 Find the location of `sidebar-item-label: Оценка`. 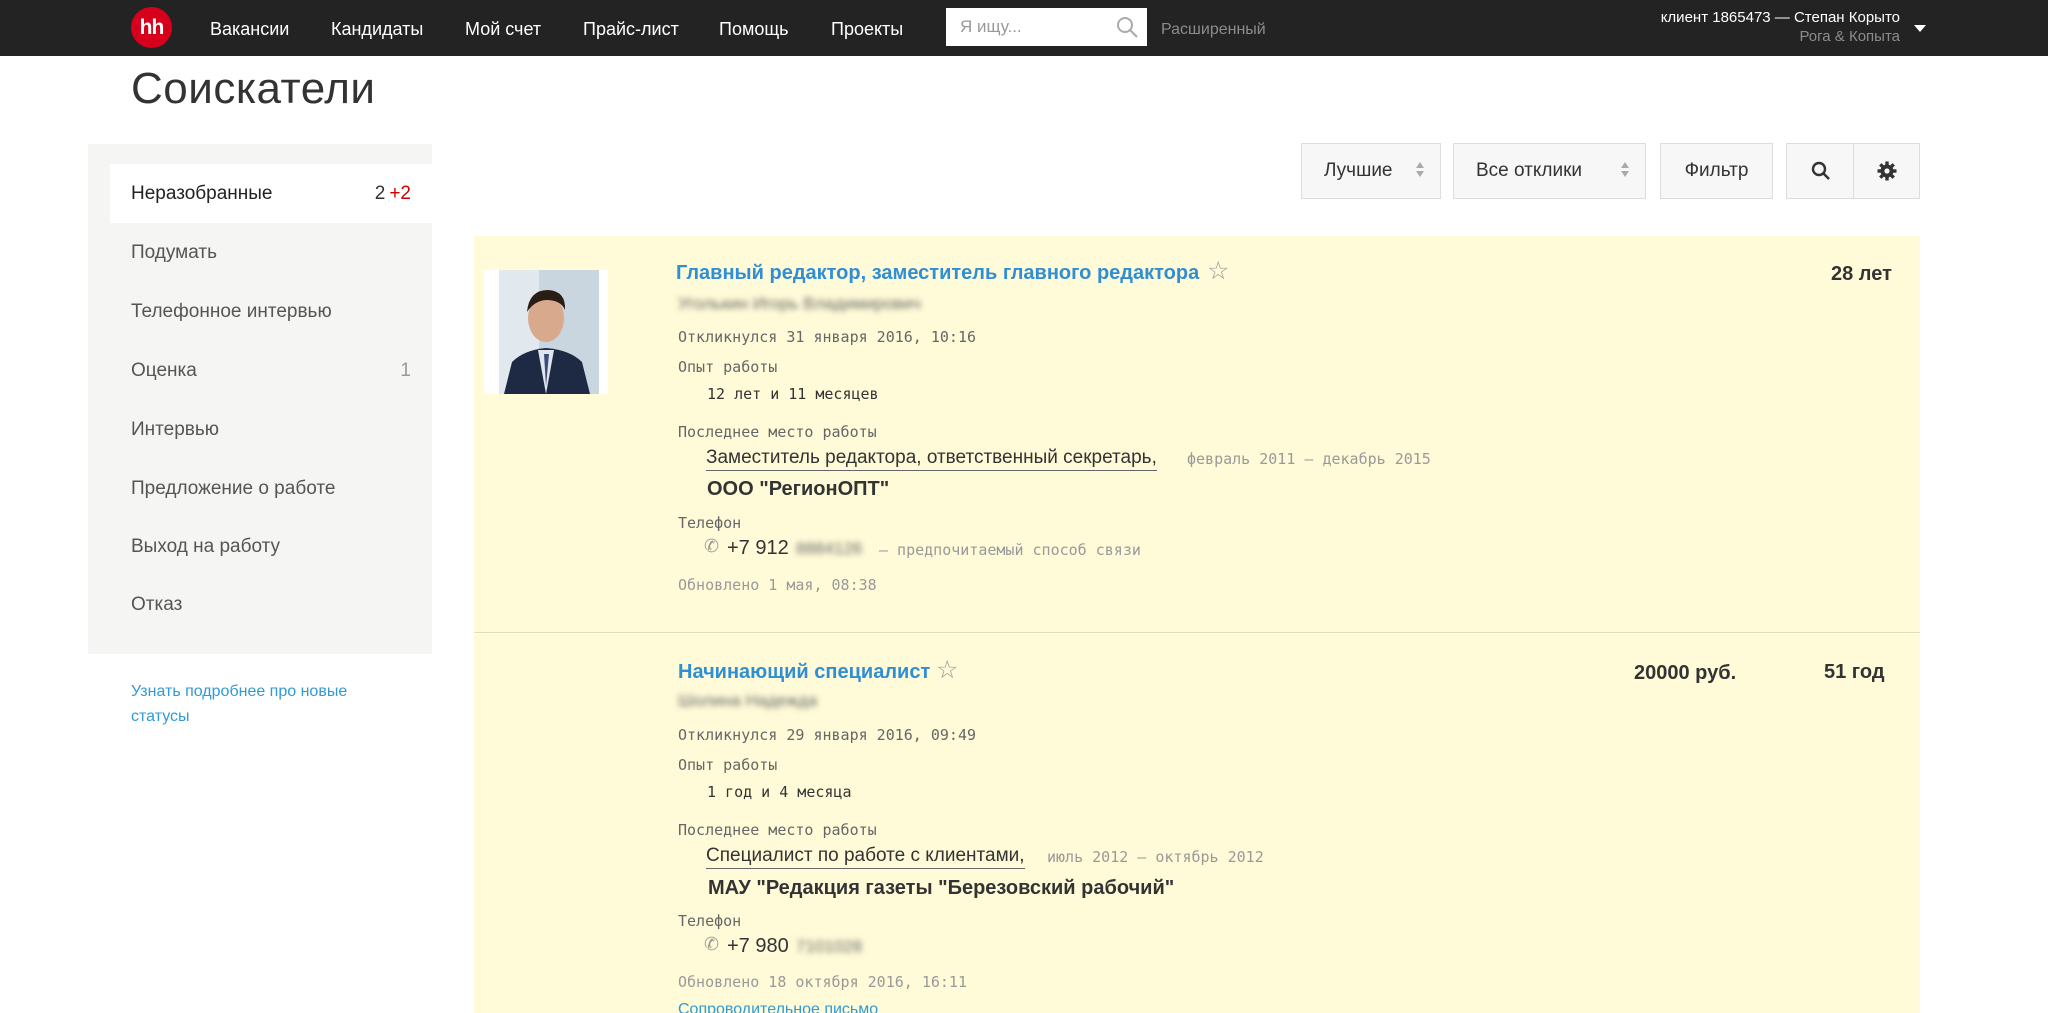

sidebar-item-label: Оценка is located at coordinates (164, 370).